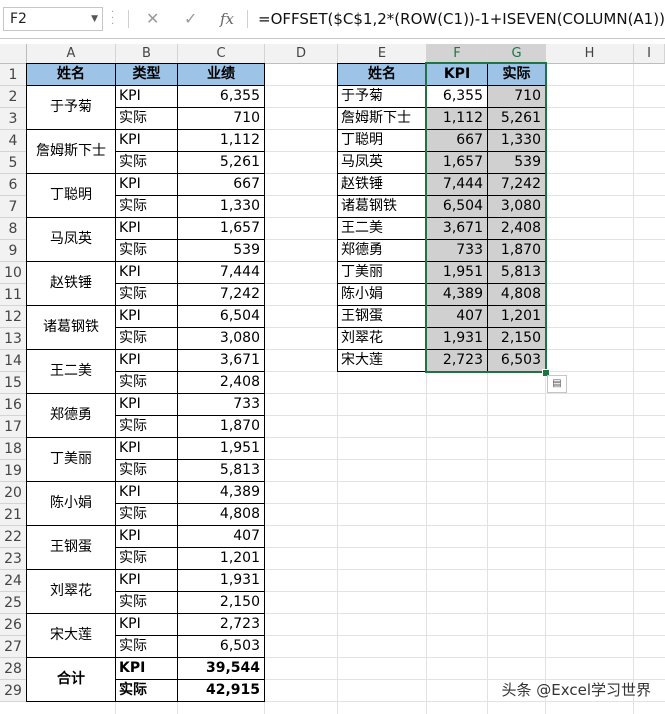  I want to click on value-cell: 2,150, so click(221, 602).